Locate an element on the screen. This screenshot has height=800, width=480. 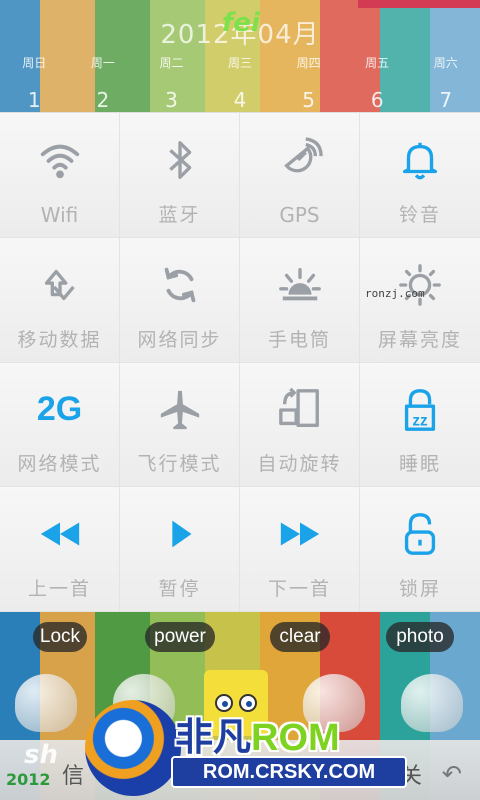
flashlight-icon is located at coordinates (300, 285).